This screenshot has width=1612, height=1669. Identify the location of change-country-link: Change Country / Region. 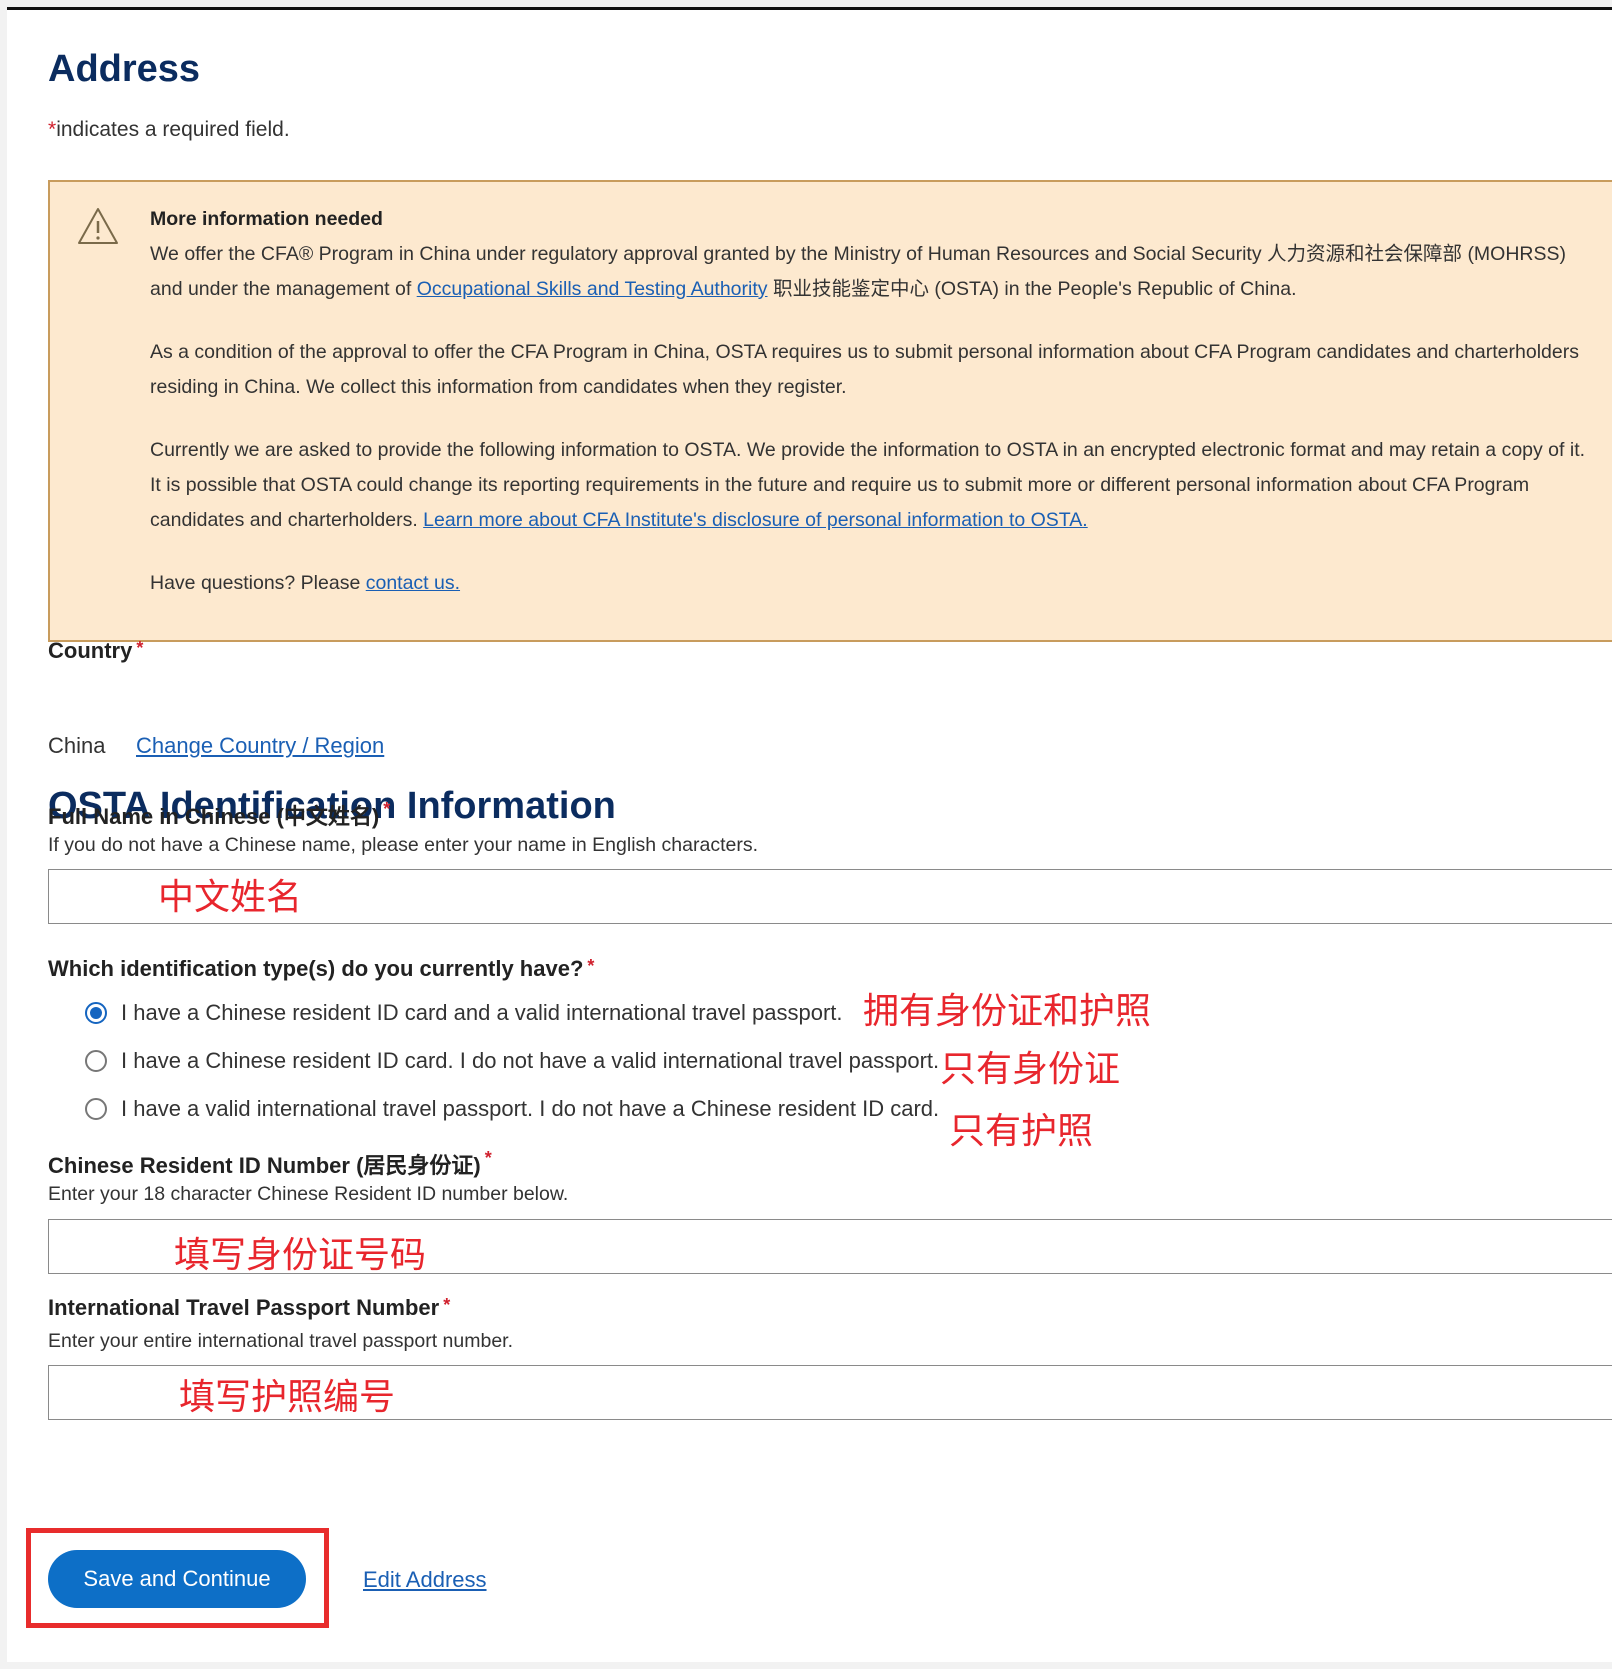
(260, 746).